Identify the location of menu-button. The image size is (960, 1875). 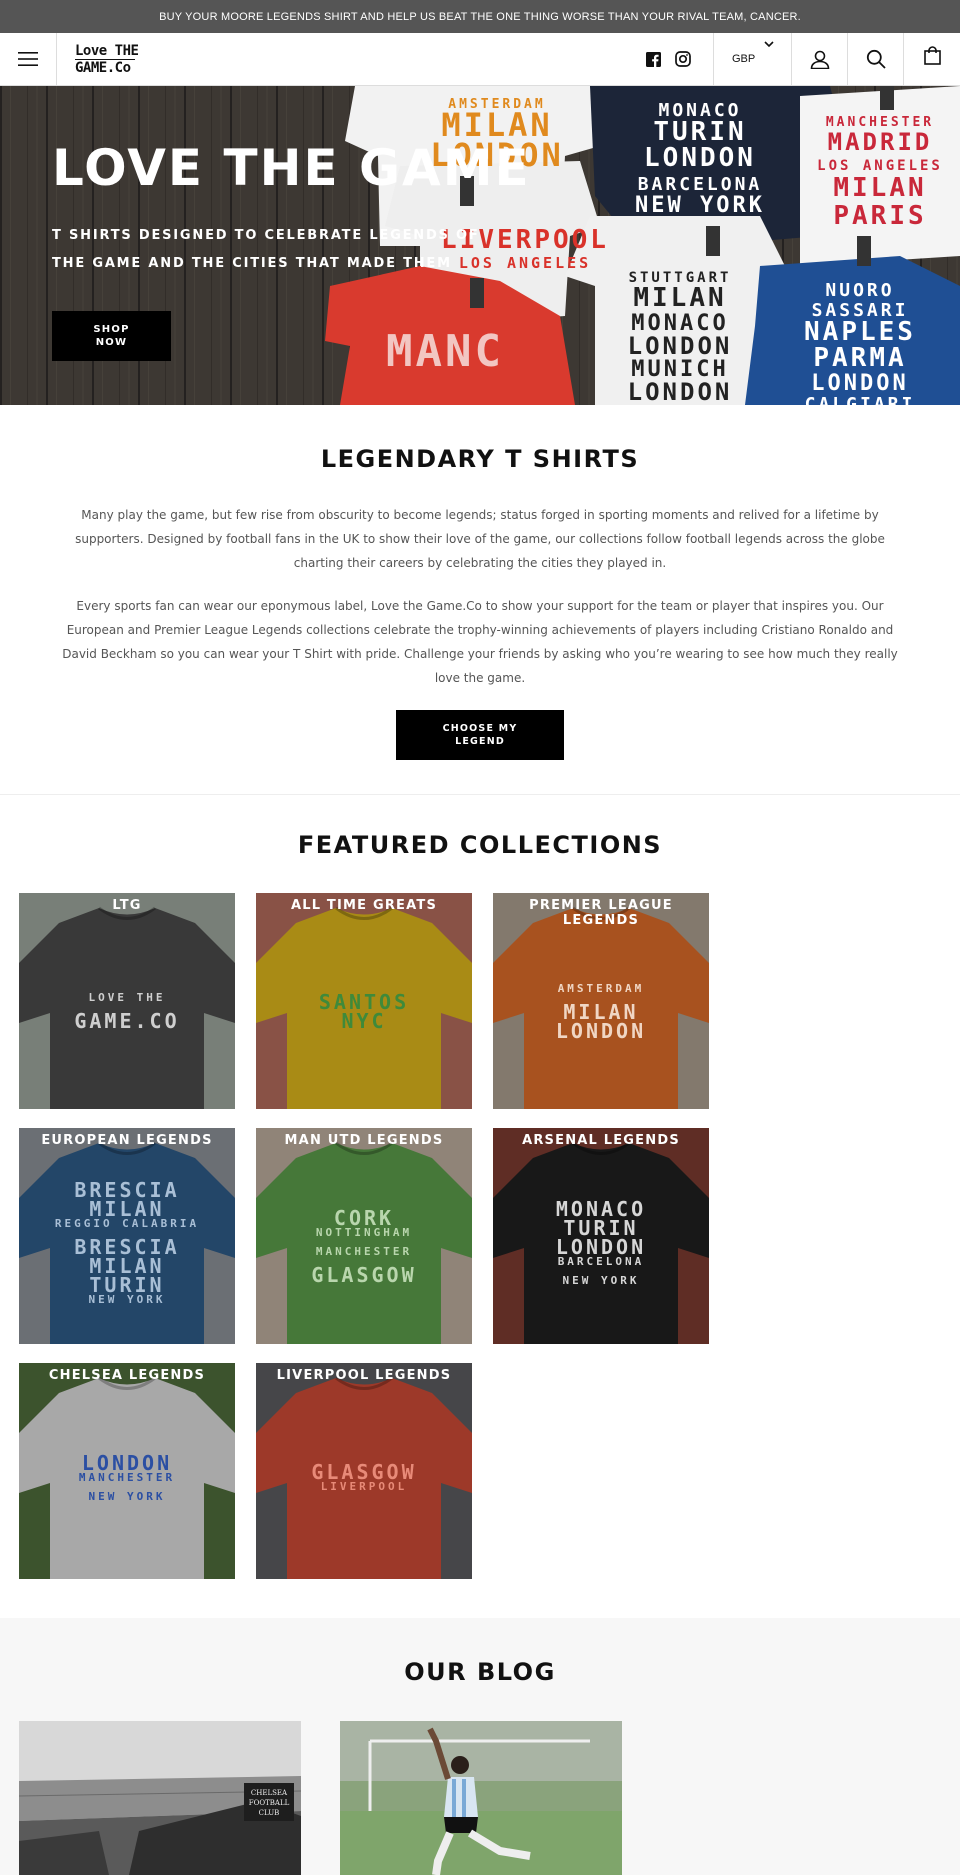
(28, 59).